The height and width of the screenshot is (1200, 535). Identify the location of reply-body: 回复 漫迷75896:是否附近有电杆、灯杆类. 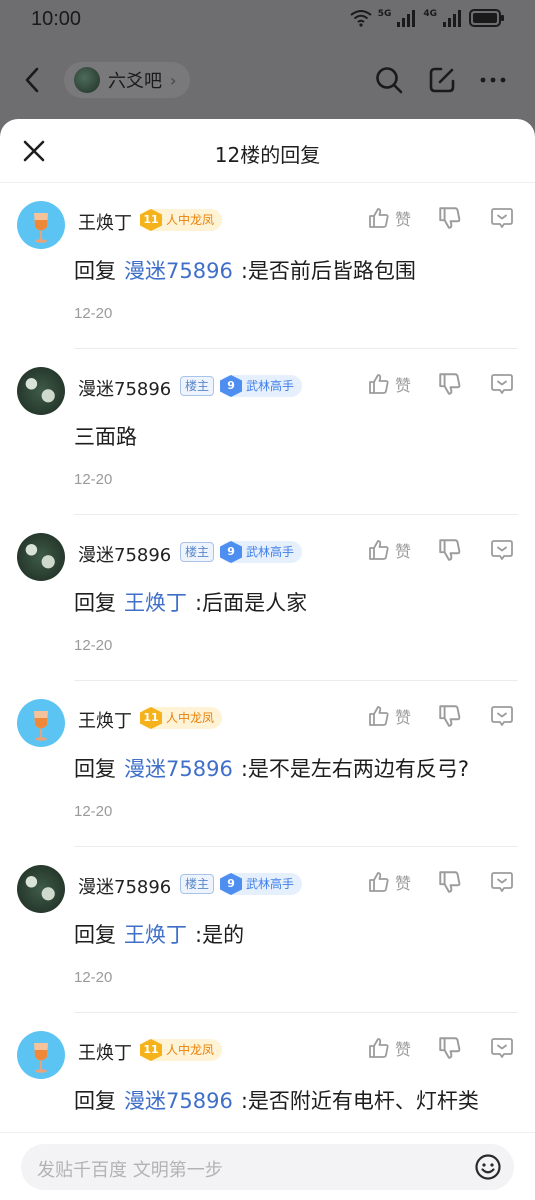
(276, 1100).